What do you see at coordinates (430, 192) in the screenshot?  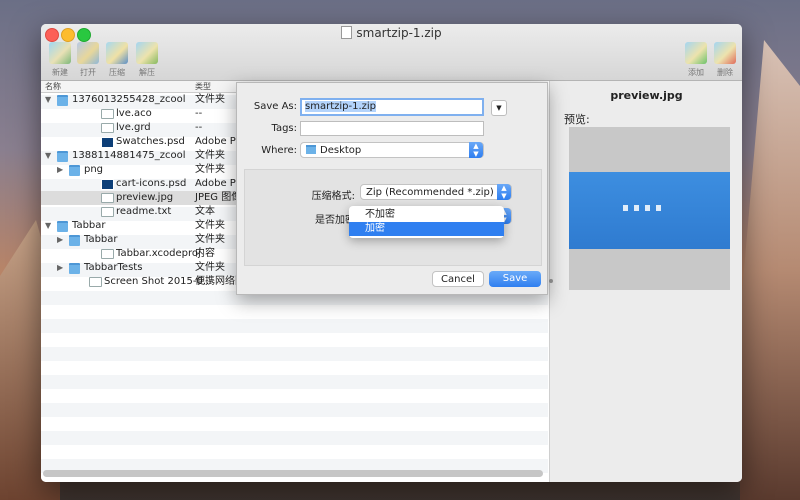 I see `format-value: Zip (Recommended *.zip)` at bounding box center [430, 192].